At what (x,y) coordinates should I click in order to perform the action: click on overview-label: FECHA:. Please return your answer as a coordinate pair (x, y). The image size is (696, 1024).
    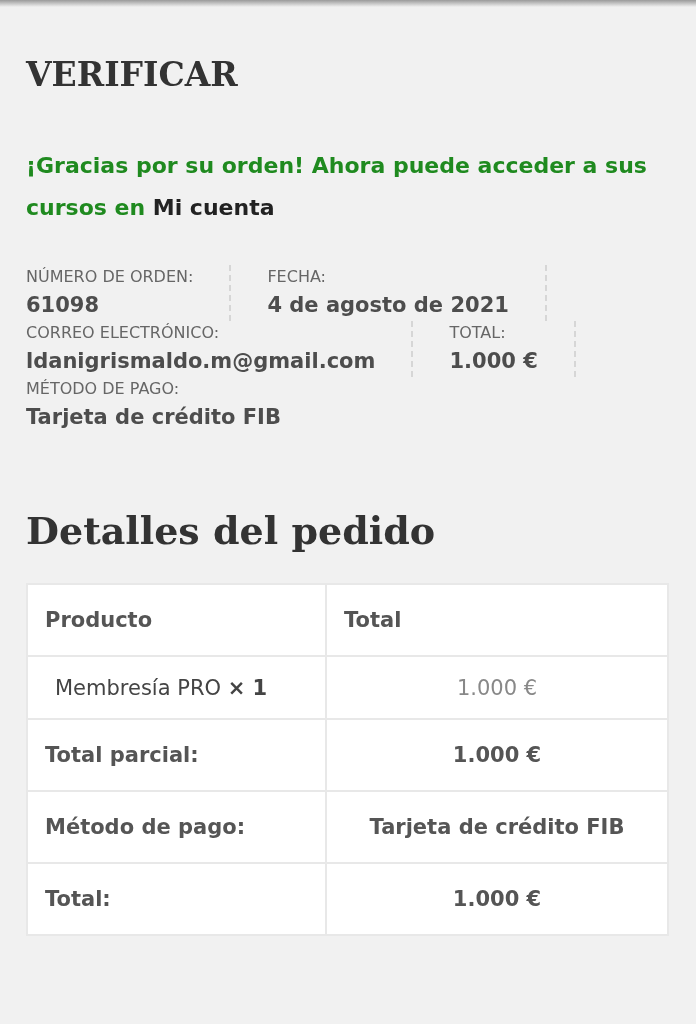
    Looking at the image, I should click on (297, 277).